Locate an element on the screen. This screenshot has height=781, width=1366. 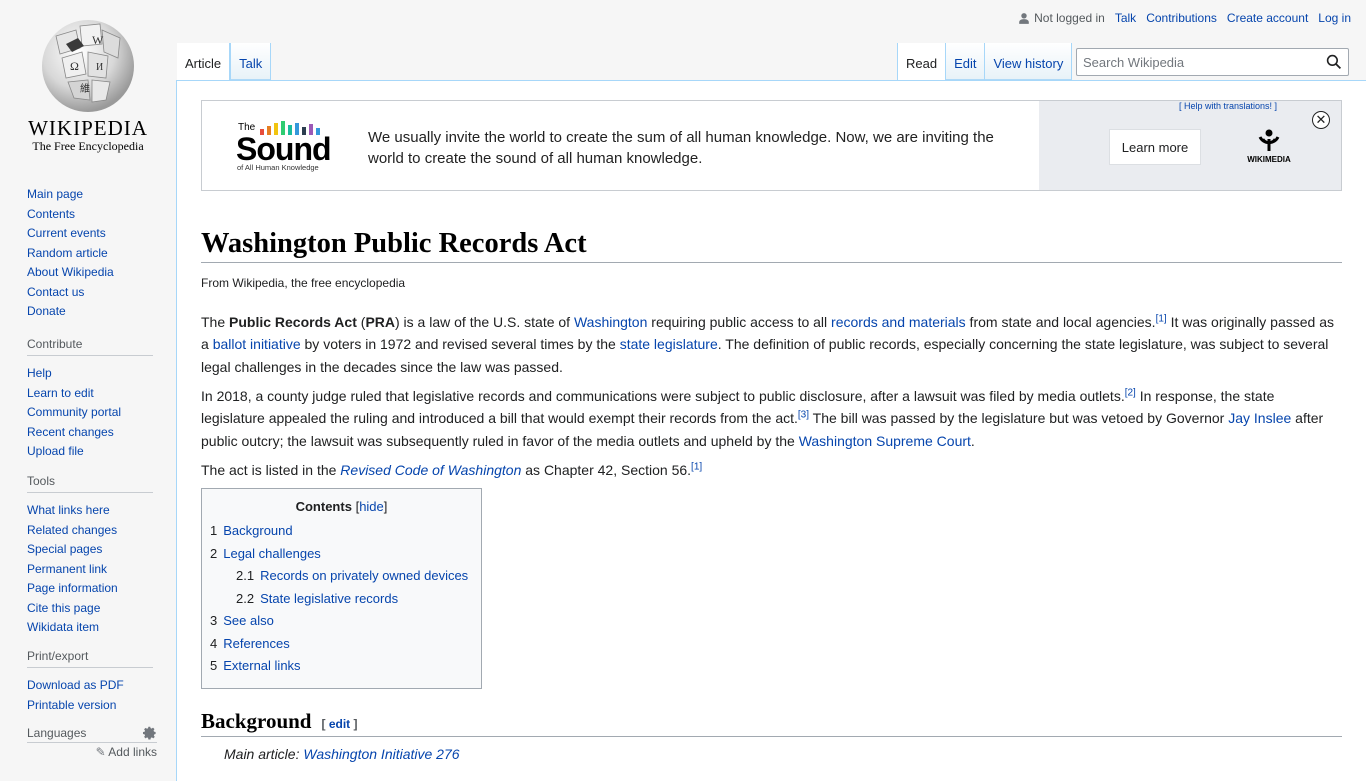
close-icon: ✕ is located at coordinates (1321, 119).